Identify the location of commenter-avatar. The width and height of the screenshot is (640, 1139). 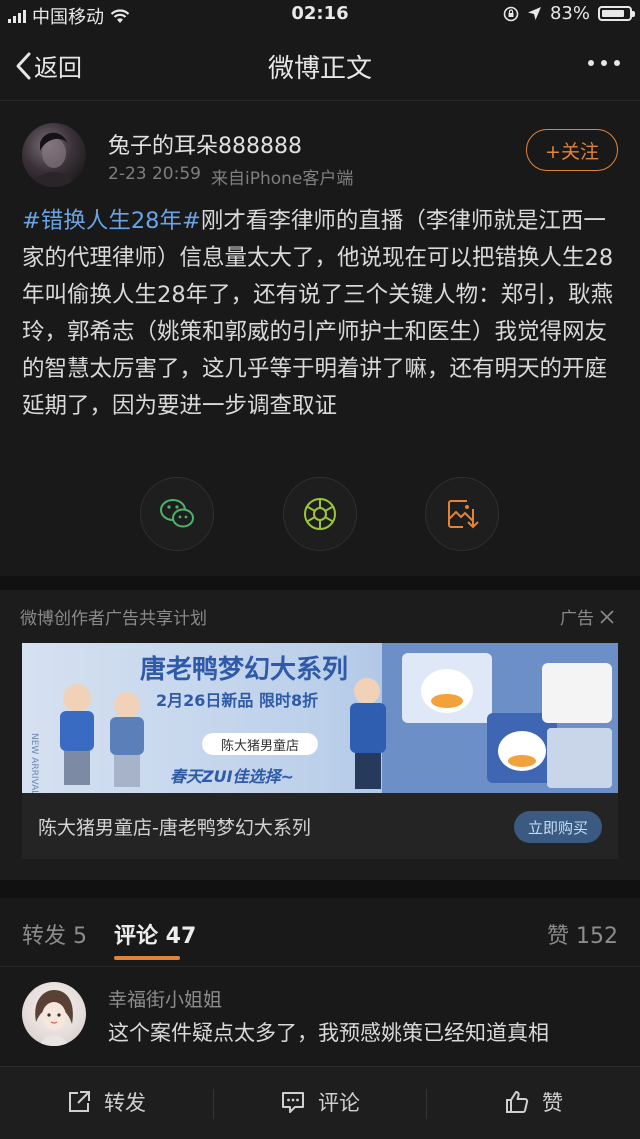
(54, 1014).